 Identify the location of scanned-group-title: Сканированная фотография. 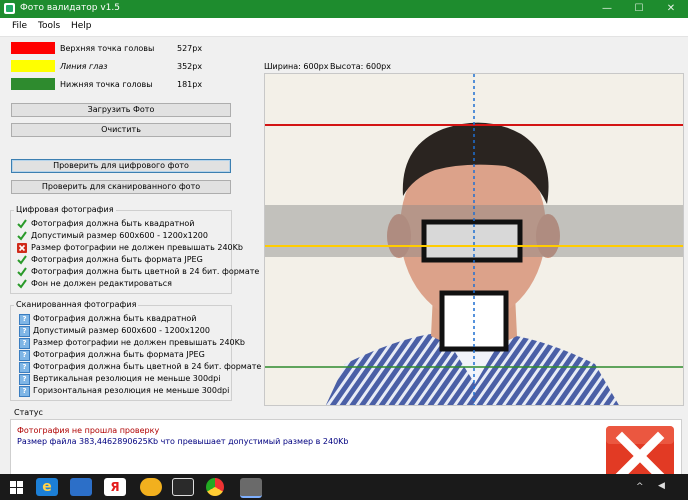
(76, 304).